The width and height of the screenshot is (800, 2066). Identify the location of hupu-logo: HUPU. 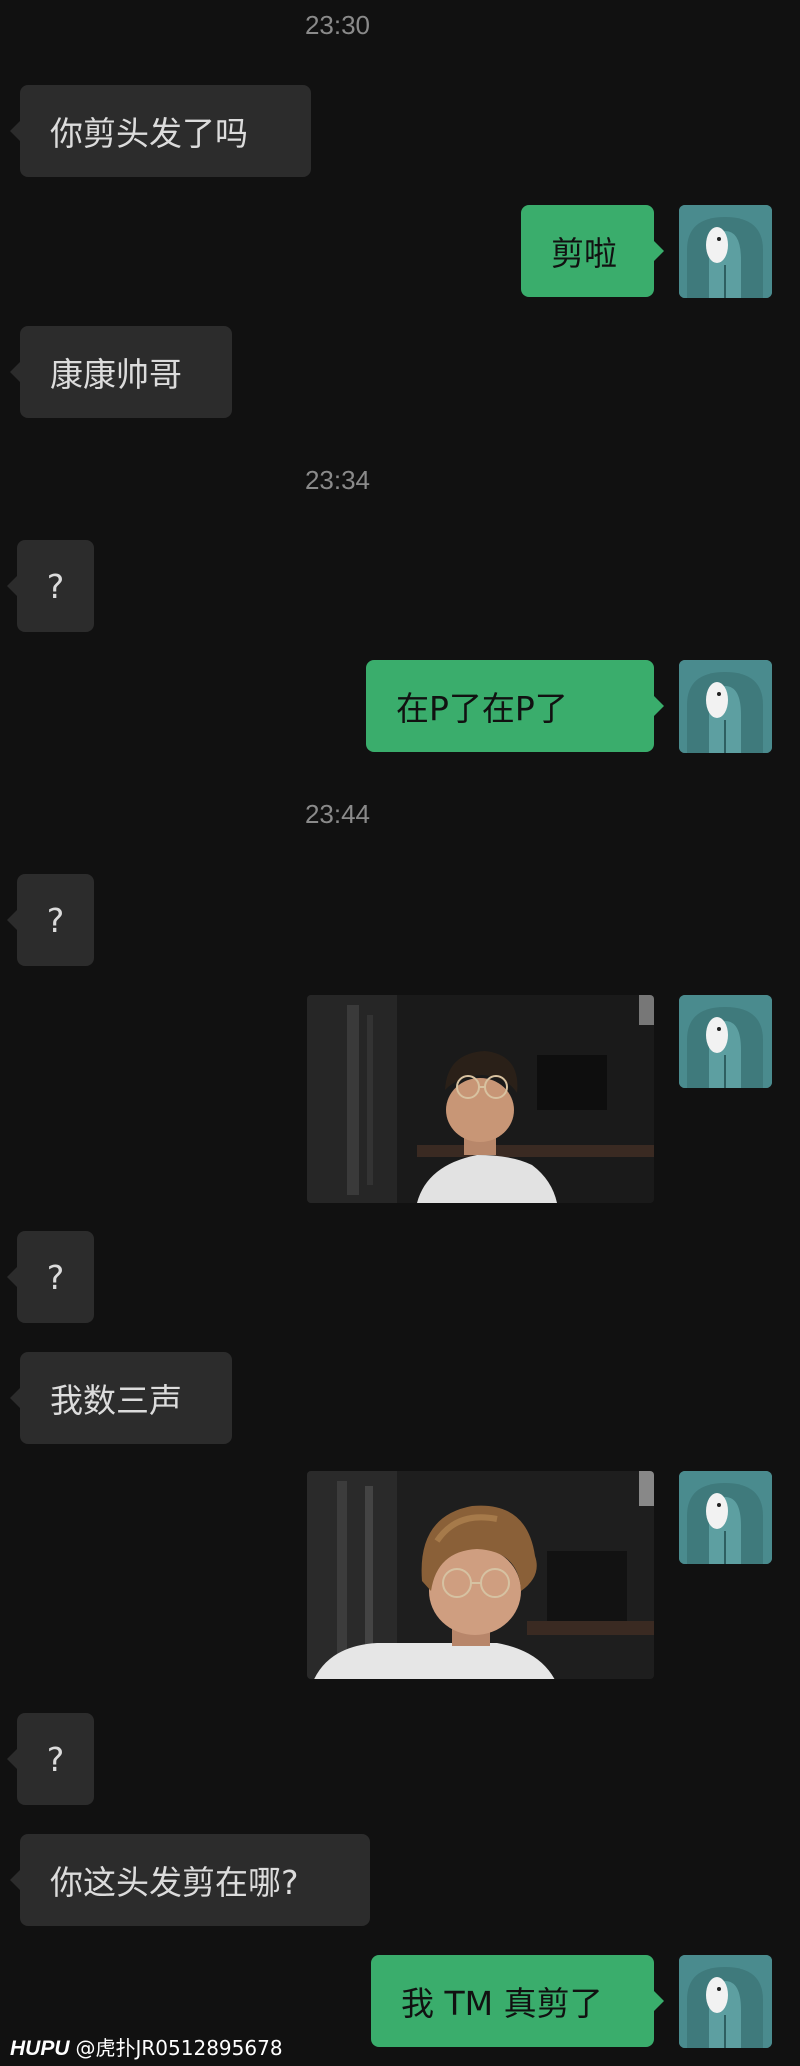
(40, 2048).